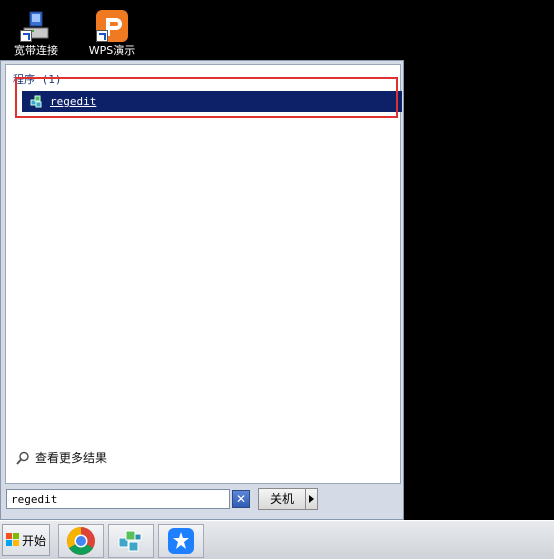 The width and height of the screenshot is (554, 559). I want to click on windows-logo-icon, so click(12, 540).